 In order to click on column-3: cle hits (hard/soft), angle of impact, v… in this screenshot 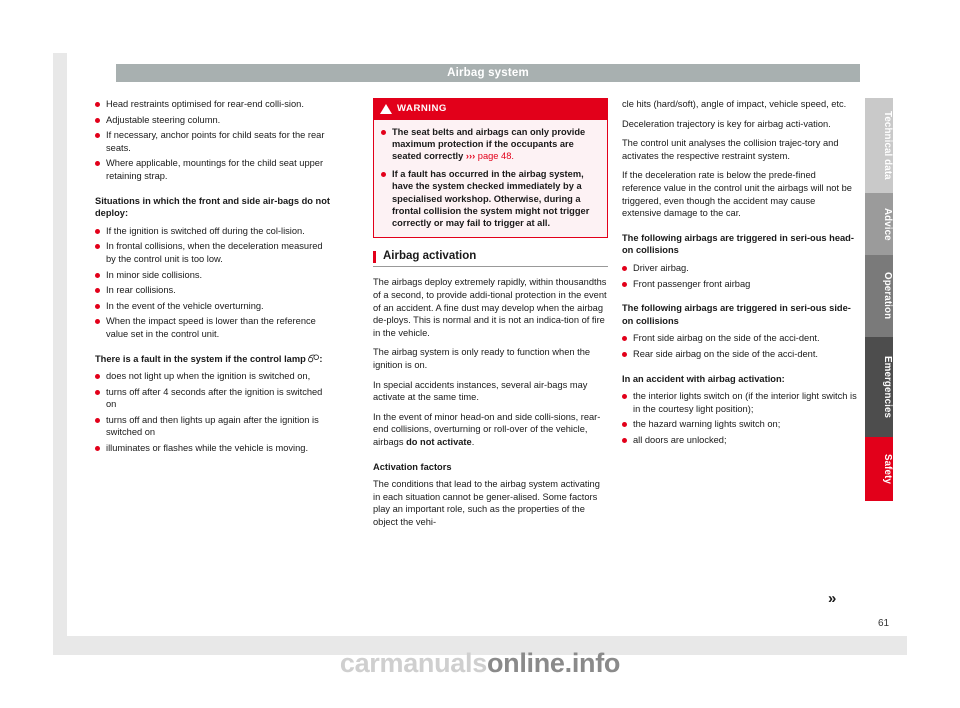, I will do `click(739, 273)`.